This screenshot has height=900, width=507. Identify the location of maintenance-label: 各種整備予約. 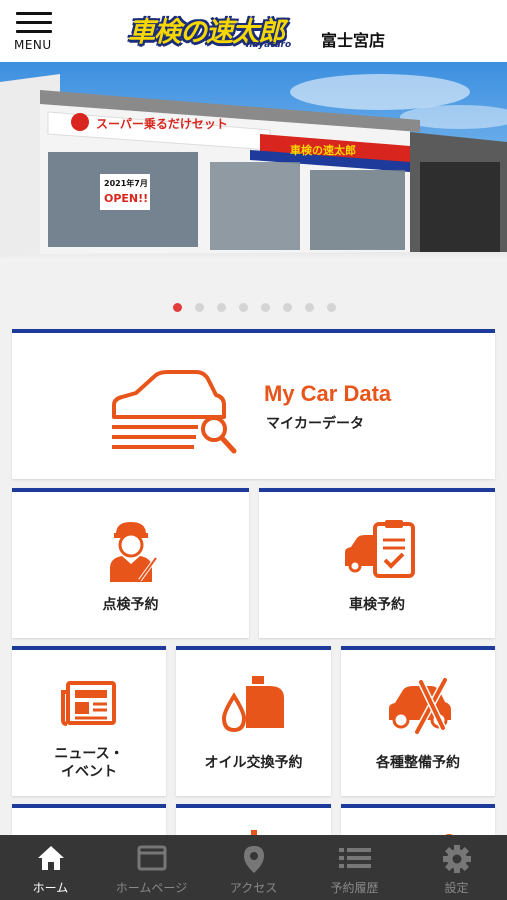
(418, 763).